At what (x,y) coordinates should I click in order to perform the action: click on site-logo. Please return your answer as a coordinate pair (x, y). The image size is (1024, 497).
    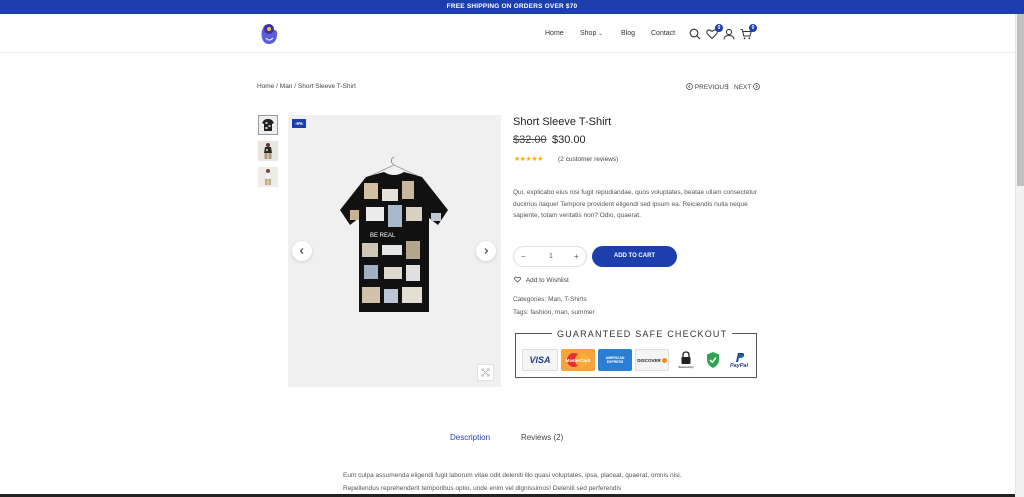
    Looking at the image, I should click on (269, 34).